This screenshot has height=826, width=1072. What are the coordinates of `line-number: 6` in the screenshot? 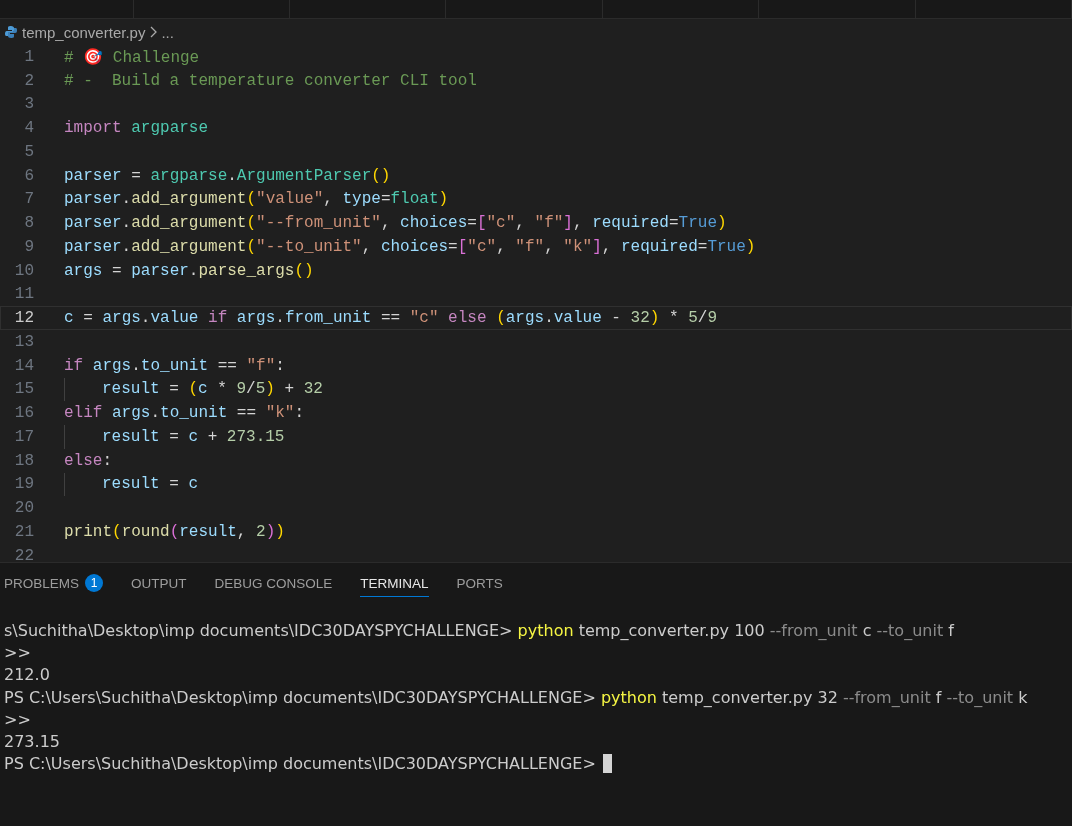 It's located at (28, 175).